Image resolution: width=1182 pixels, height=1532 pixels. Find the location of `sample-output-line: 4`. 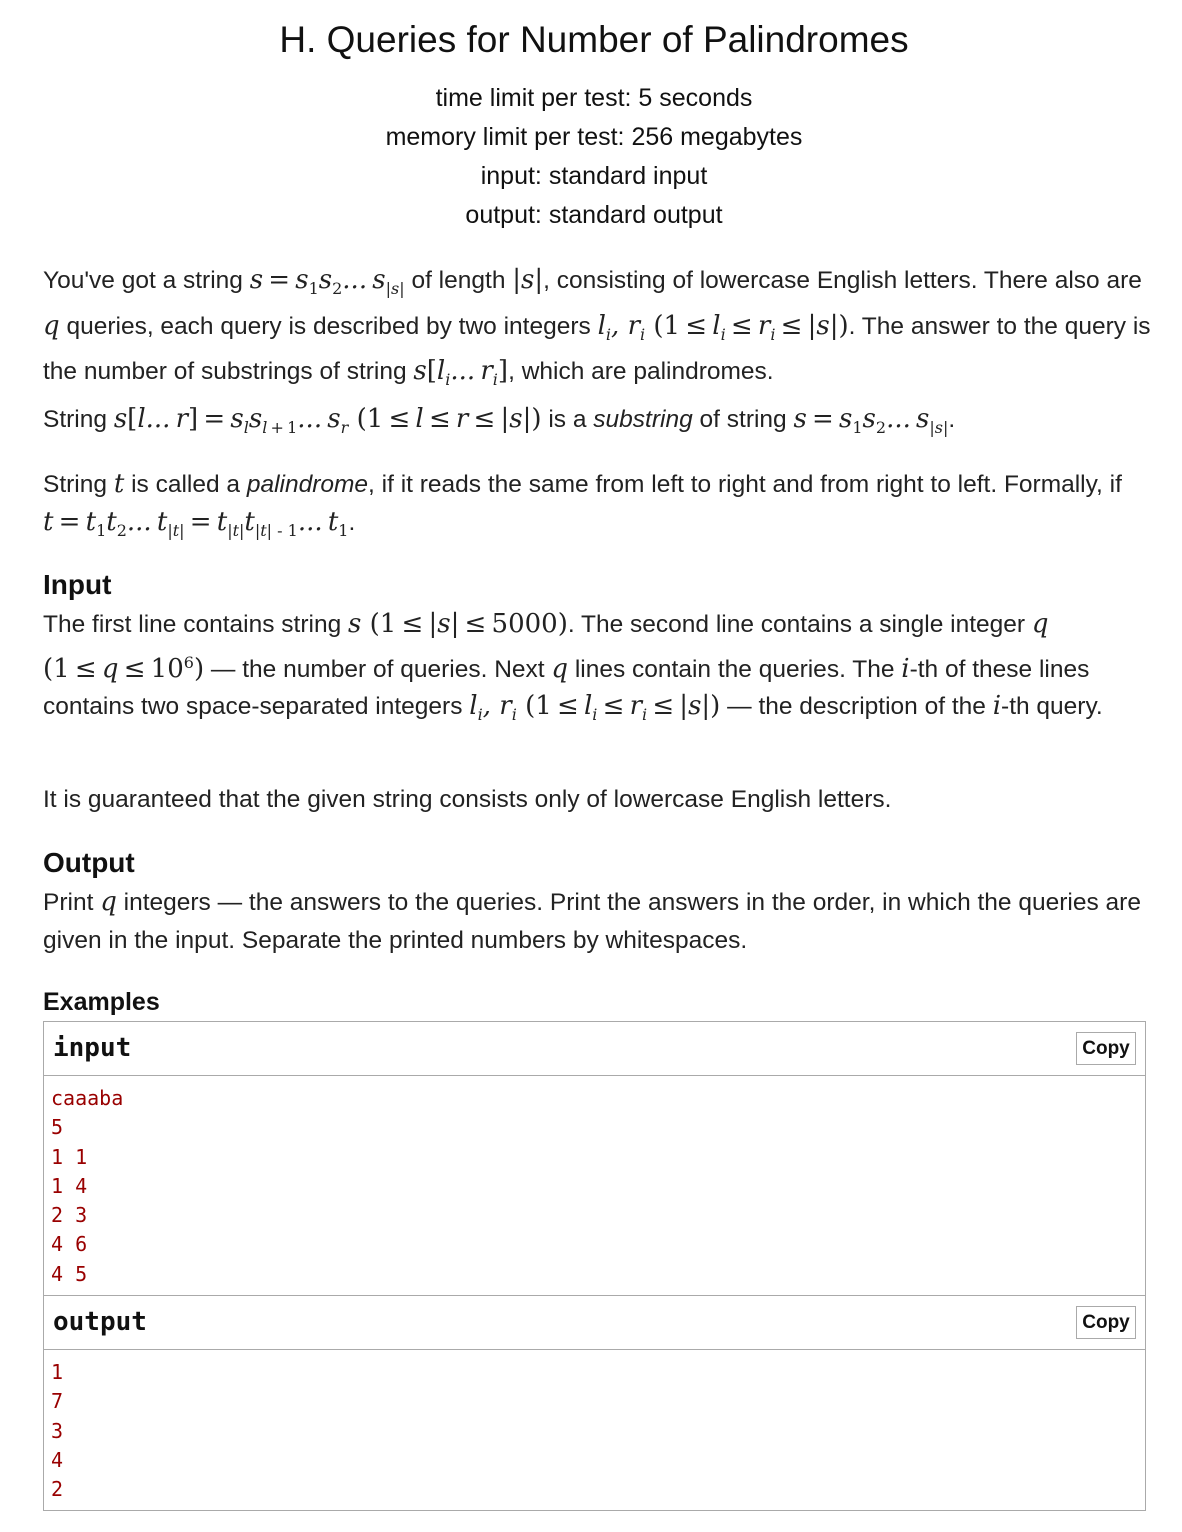

sample-output-line: 4 is located at coordinates (57, 1459).